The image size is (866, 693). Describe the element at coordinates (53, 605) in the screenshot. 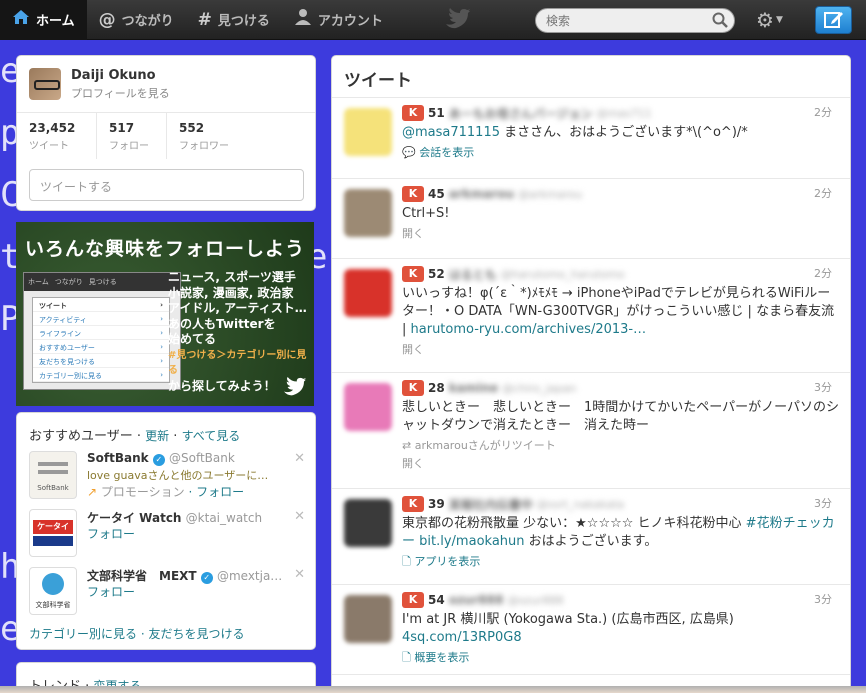

I see `mext-logo-text: 文部科学省` at that location.